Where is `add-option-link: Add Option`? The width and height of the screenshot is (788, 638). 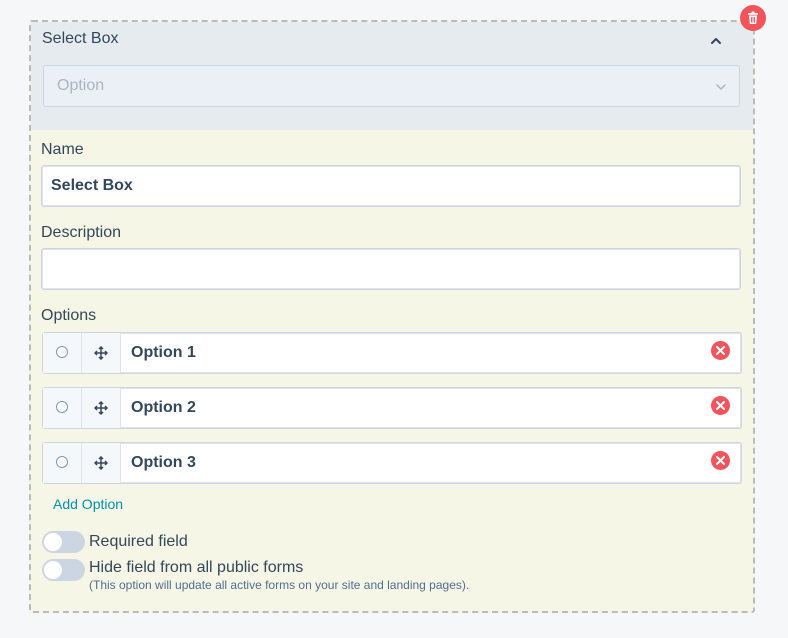
add-option-link: Add Option is located at coordinates (88, 504).